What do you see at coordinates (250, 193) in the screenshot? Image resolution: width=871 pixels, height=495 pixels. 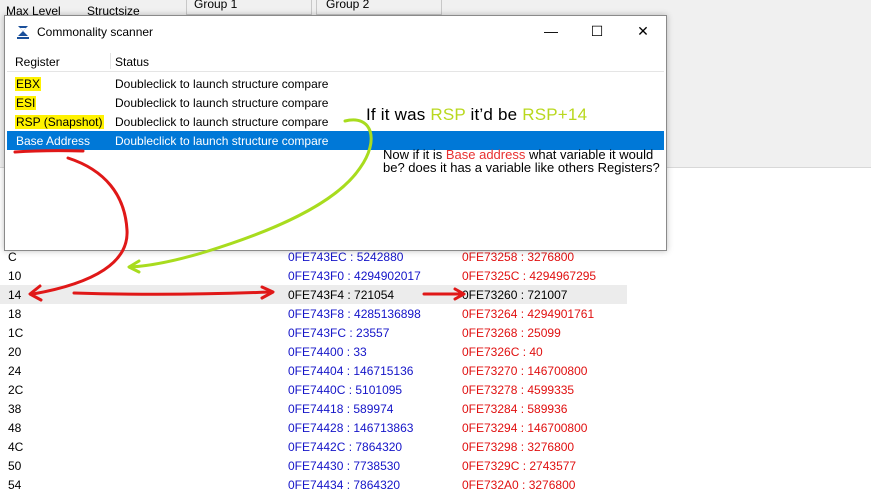 I see `green-curve-arrow` at bounding box center [250, 193].